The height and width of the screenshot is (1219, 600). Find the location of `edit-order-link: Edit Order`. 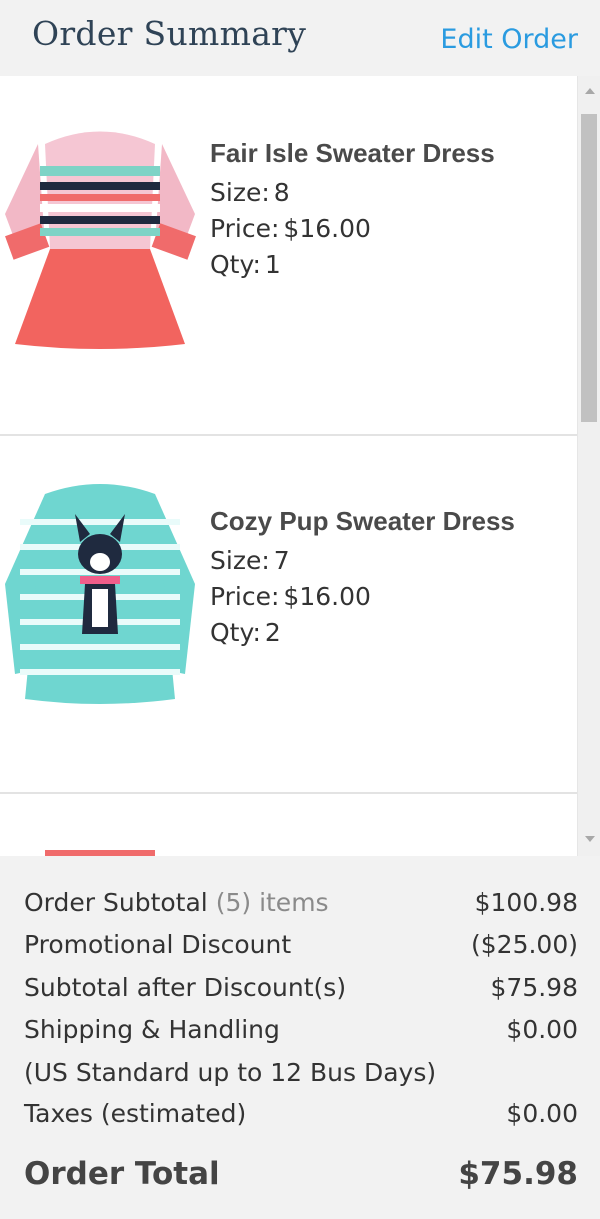

edit-order-link: Edit Order is located at coordinates (509, 39).